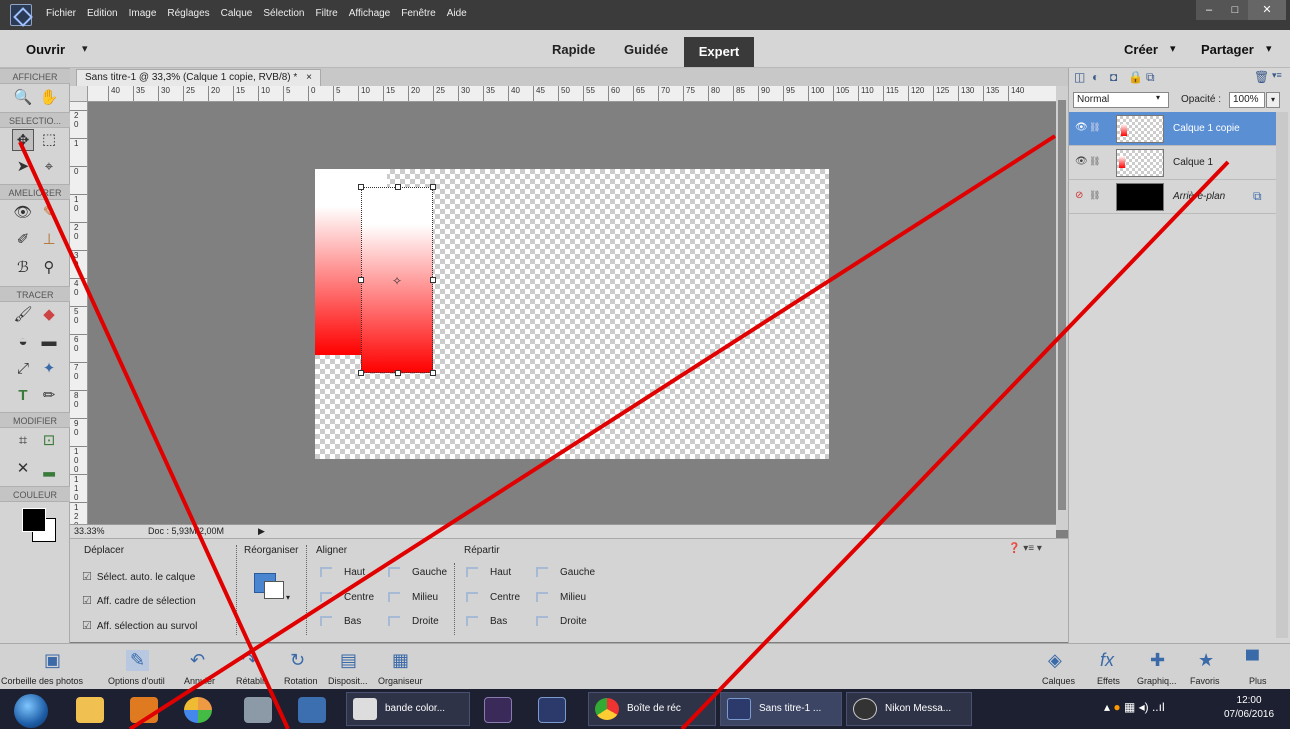 This screenshot has height=729, width=1290. What do you see at coordinates (561, 621) in the screenshot?
I see `distribute-right-button: Droite` at bounding box center [561, 621].